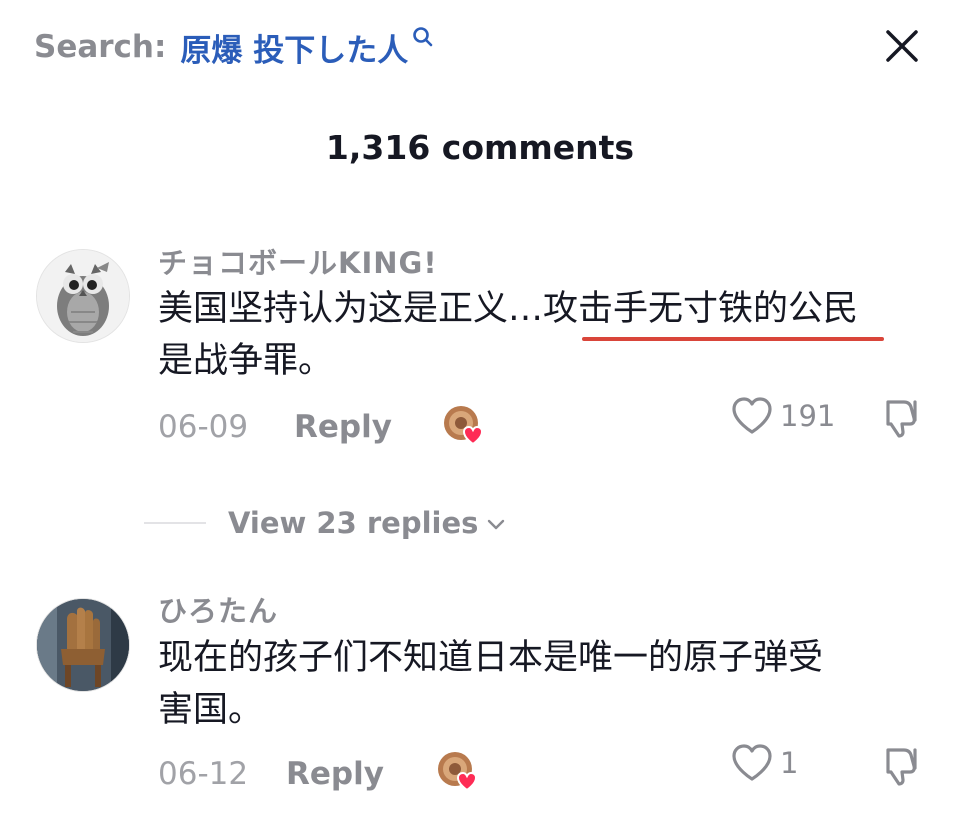 The height and width of the screenshot is (833, 960). Describe the element at coordinates (175, 523) in the screenshot. I see `replies-divider` at that location.